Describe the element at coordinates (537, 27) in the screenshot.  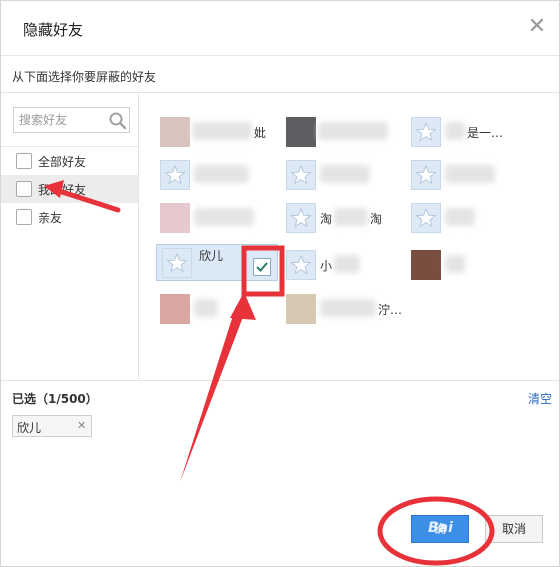
I see `close-icon: ✕` at that location.